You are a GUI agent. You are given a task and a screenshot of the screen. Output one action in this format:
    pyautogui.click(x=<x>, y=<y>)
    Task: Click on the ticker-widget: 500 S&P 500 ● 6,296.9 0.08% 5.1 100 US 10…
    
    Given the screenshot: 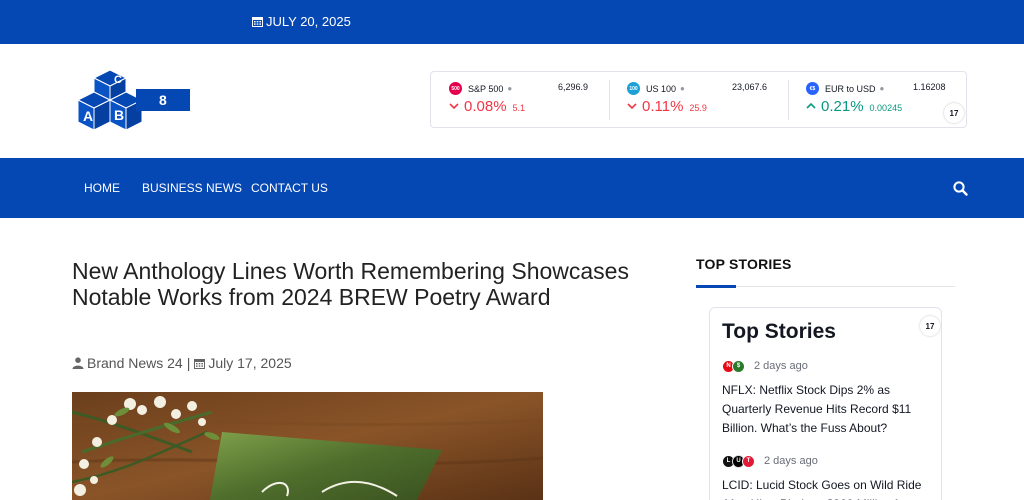 What is the action you would take?
    pyautogui.click(x=698, y=99)
    